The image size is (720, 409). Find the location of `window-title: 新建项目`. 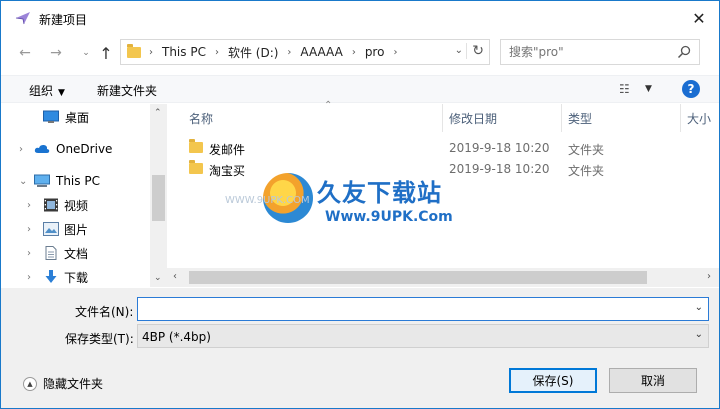

window-title: 新建项目 is located at coordinates (63, 20).